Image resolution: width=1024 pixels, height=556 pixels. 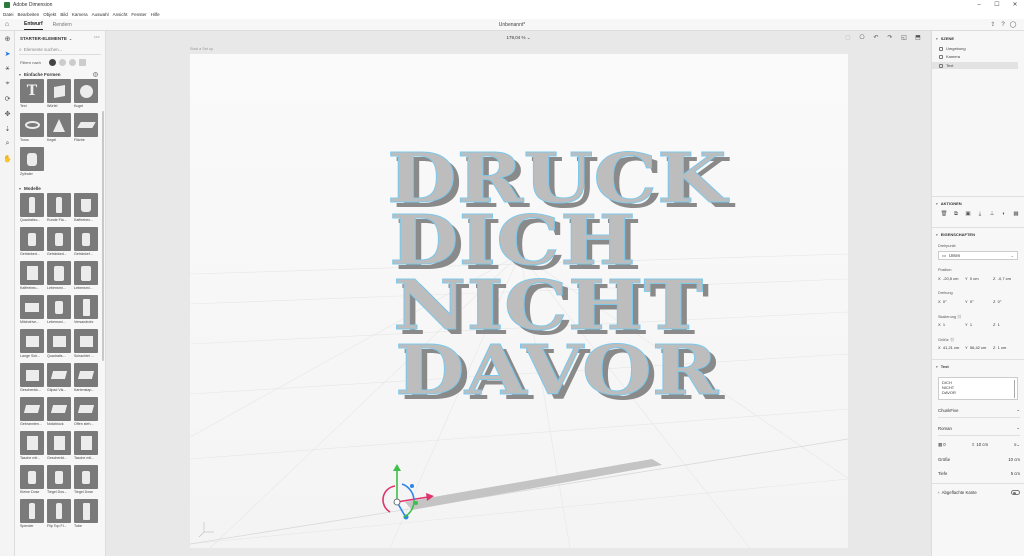 I want to click on undo-icon: ↶, so click(x=876, y=37).